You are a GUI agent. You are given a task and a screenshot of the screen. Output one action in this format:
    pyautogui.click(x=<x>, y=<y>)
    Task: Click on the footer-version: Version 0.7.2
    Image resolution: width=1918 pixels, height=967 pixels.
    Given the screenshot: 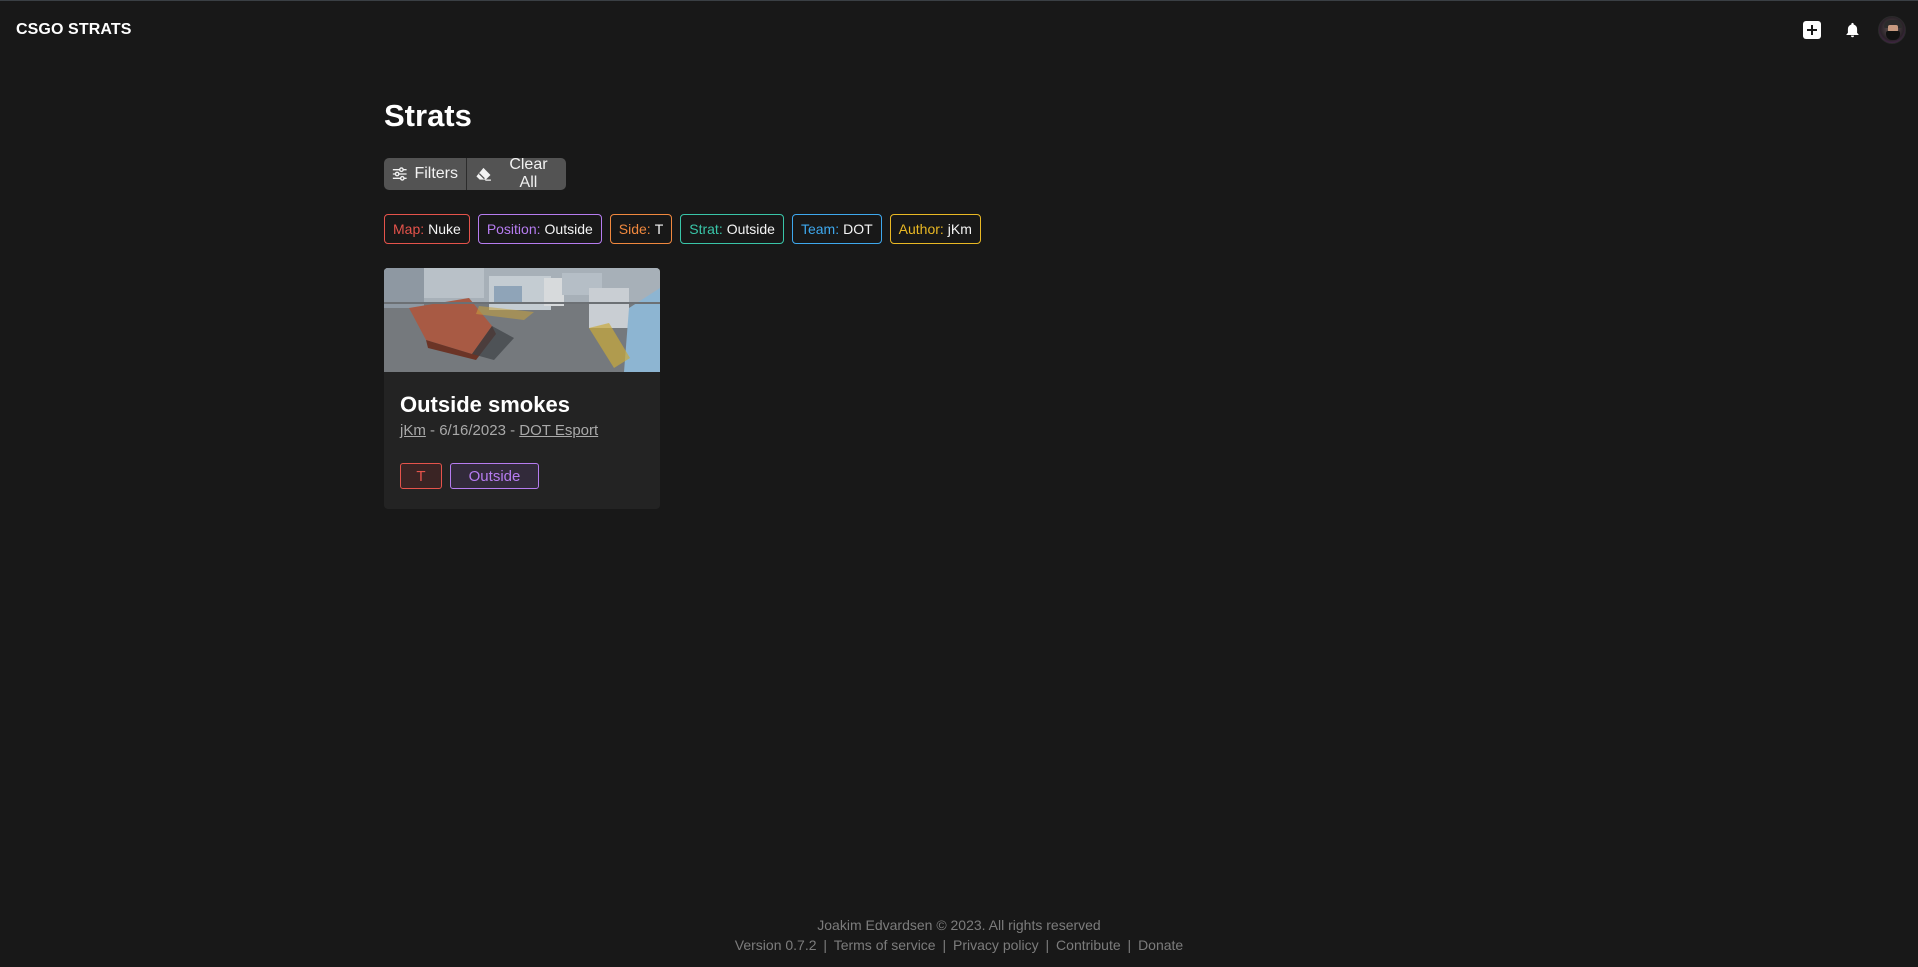 What is the action you would take?
    pyautogui.click(x=775, y=945)
    